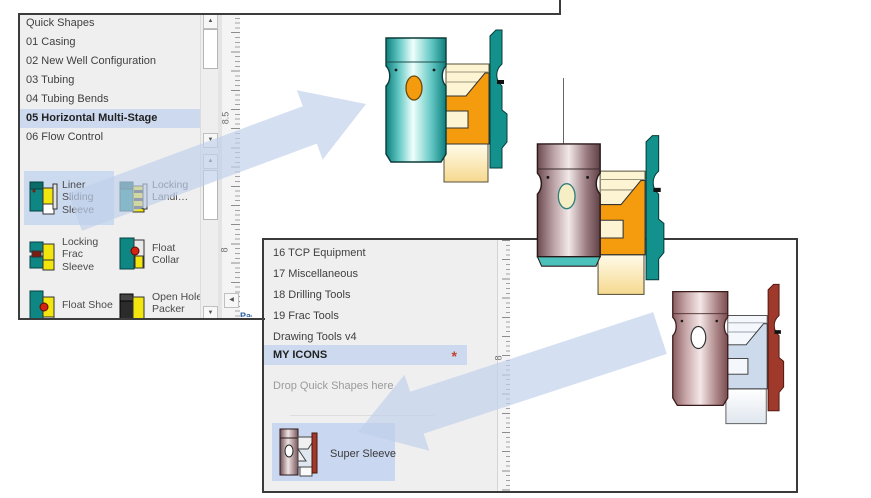 The height and width of the screenshot is (498, 871). I want to click on stencil-item-open-hole-packer: Open Hole Packer, so click(159, 300).